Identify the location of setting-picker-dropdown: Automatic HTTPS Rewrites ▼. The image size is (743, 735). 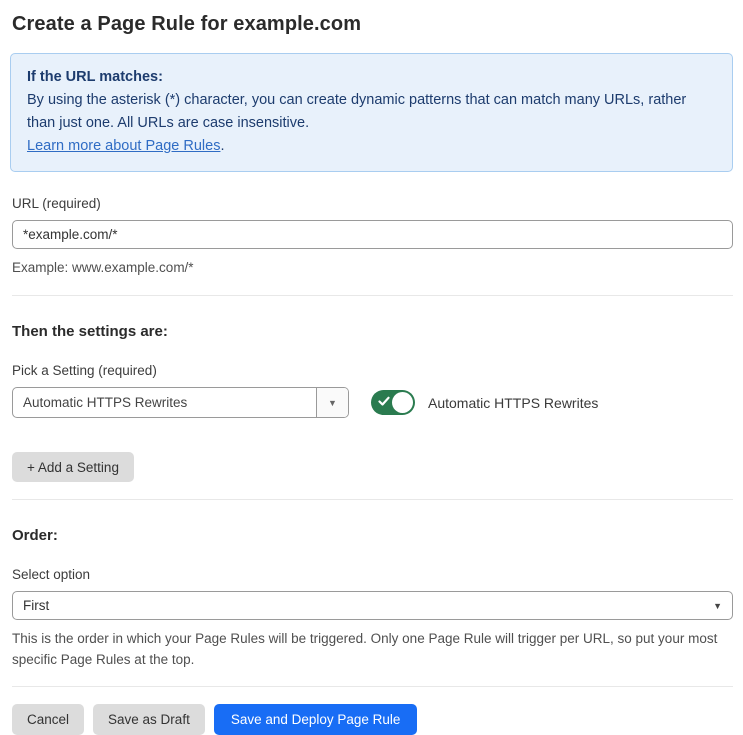
(180, 402).